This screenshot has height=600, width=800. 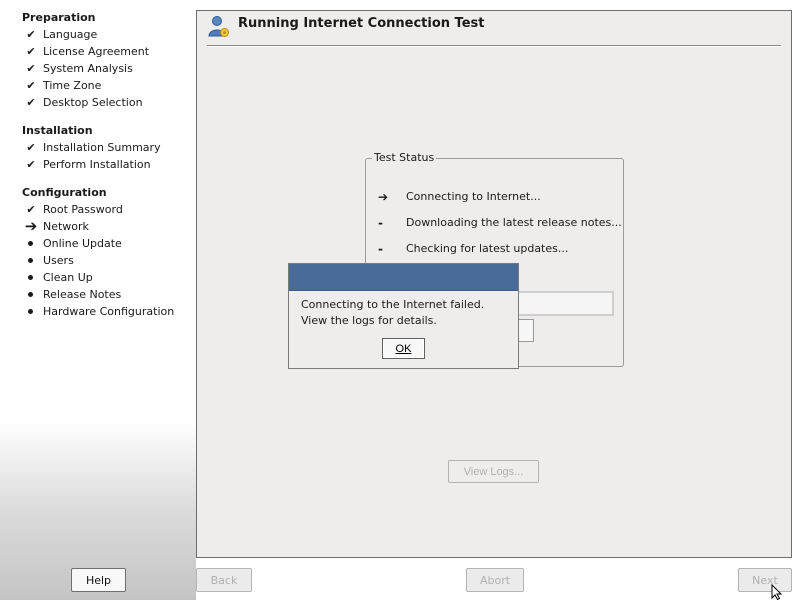 What do you see at coordinates (57, 130) in the screenshot?
I see `section-title-installation: Installation` at bounding box center [57, 130].